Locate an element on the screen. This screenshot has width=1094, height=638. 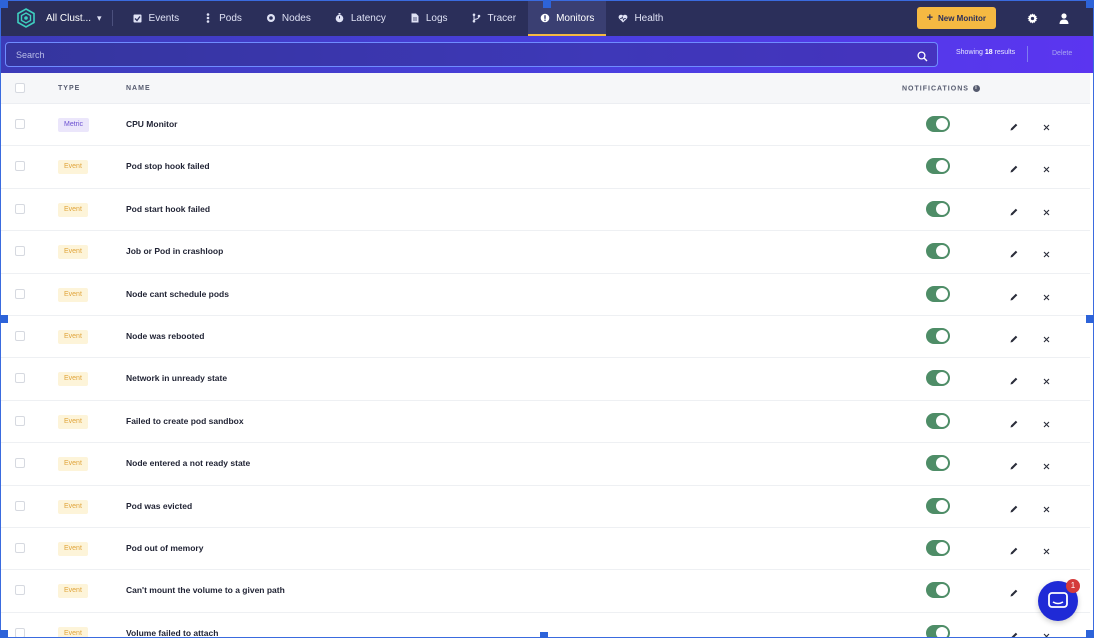
monitor-name: Network in unready state is located at coordinates (176, 378).